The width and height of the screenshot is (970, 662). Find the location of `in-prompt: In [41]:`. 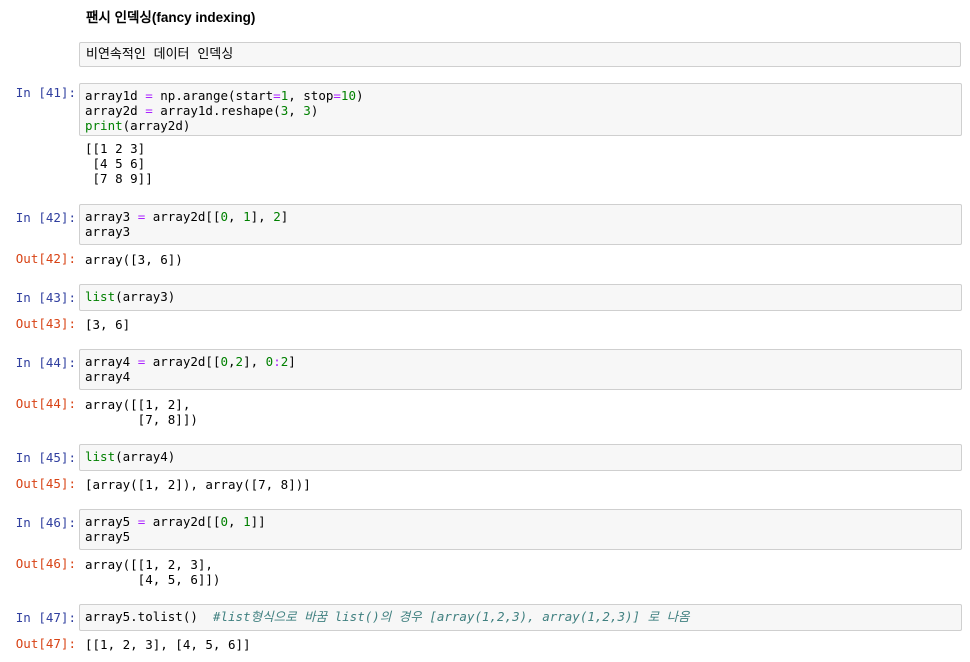

in-prompt: In [41]: is located at coordinates (45, 92).